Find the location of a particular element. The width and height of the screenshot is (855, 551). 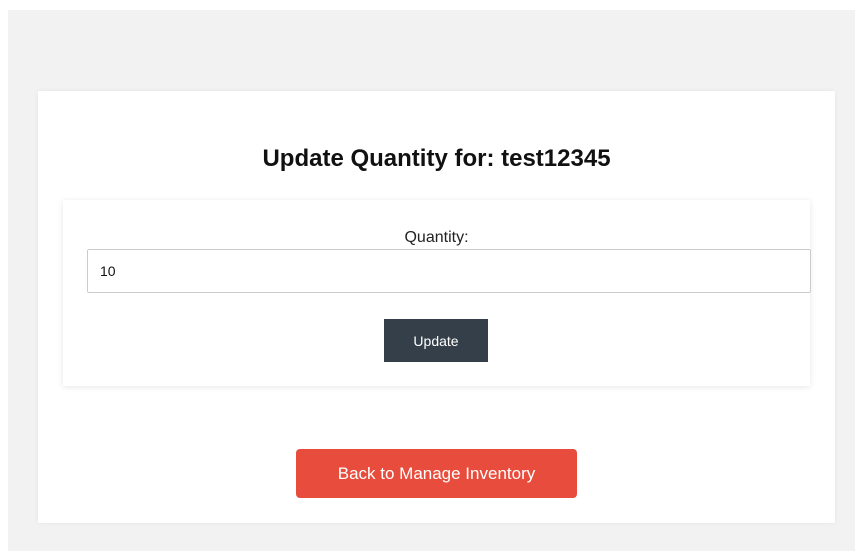

page-title: Update Quantity for: test12345 is located at coordinates (436, 158).